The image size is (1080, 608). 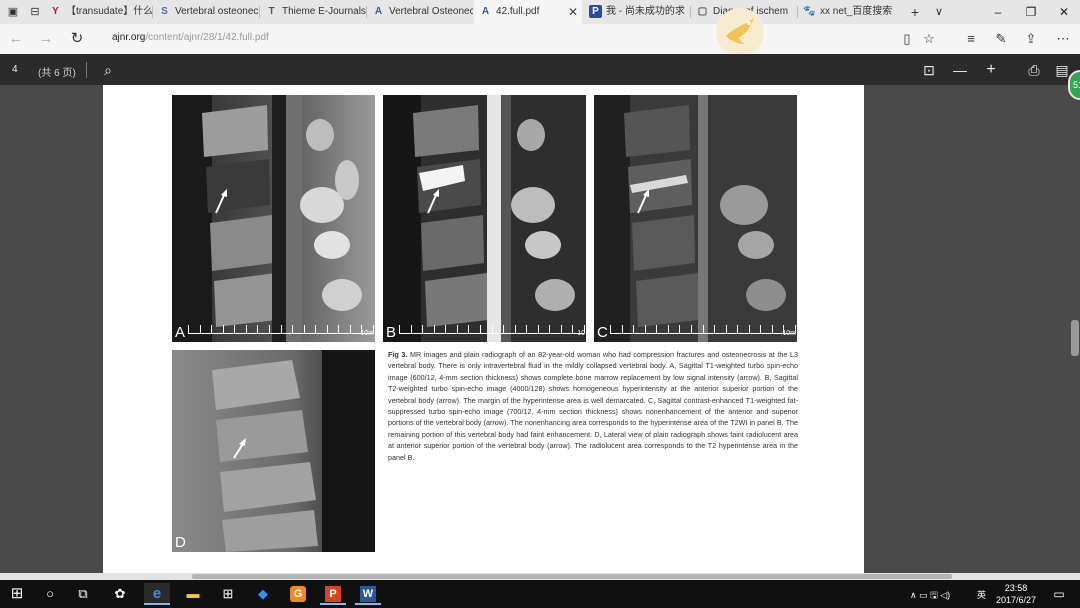 I want to click on notification-center-icon: ▭, so click(x=1059, y=594).